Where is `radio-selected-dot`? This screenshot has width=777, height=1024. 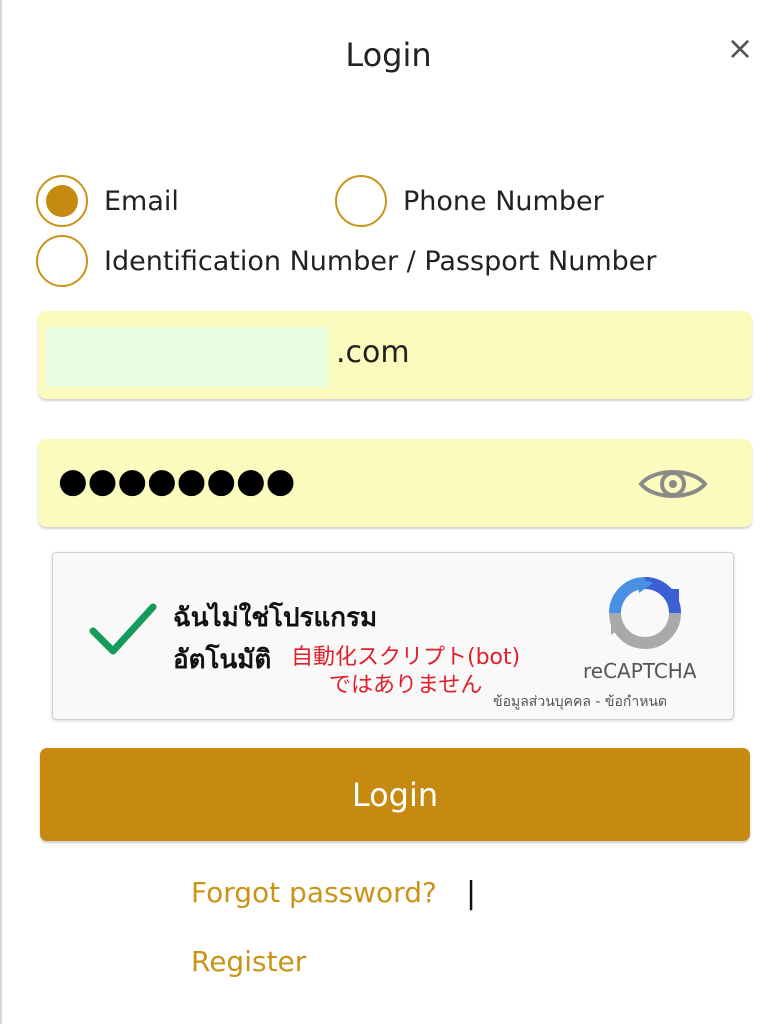 radio-selected-dot is located at coordinates (62, 201).